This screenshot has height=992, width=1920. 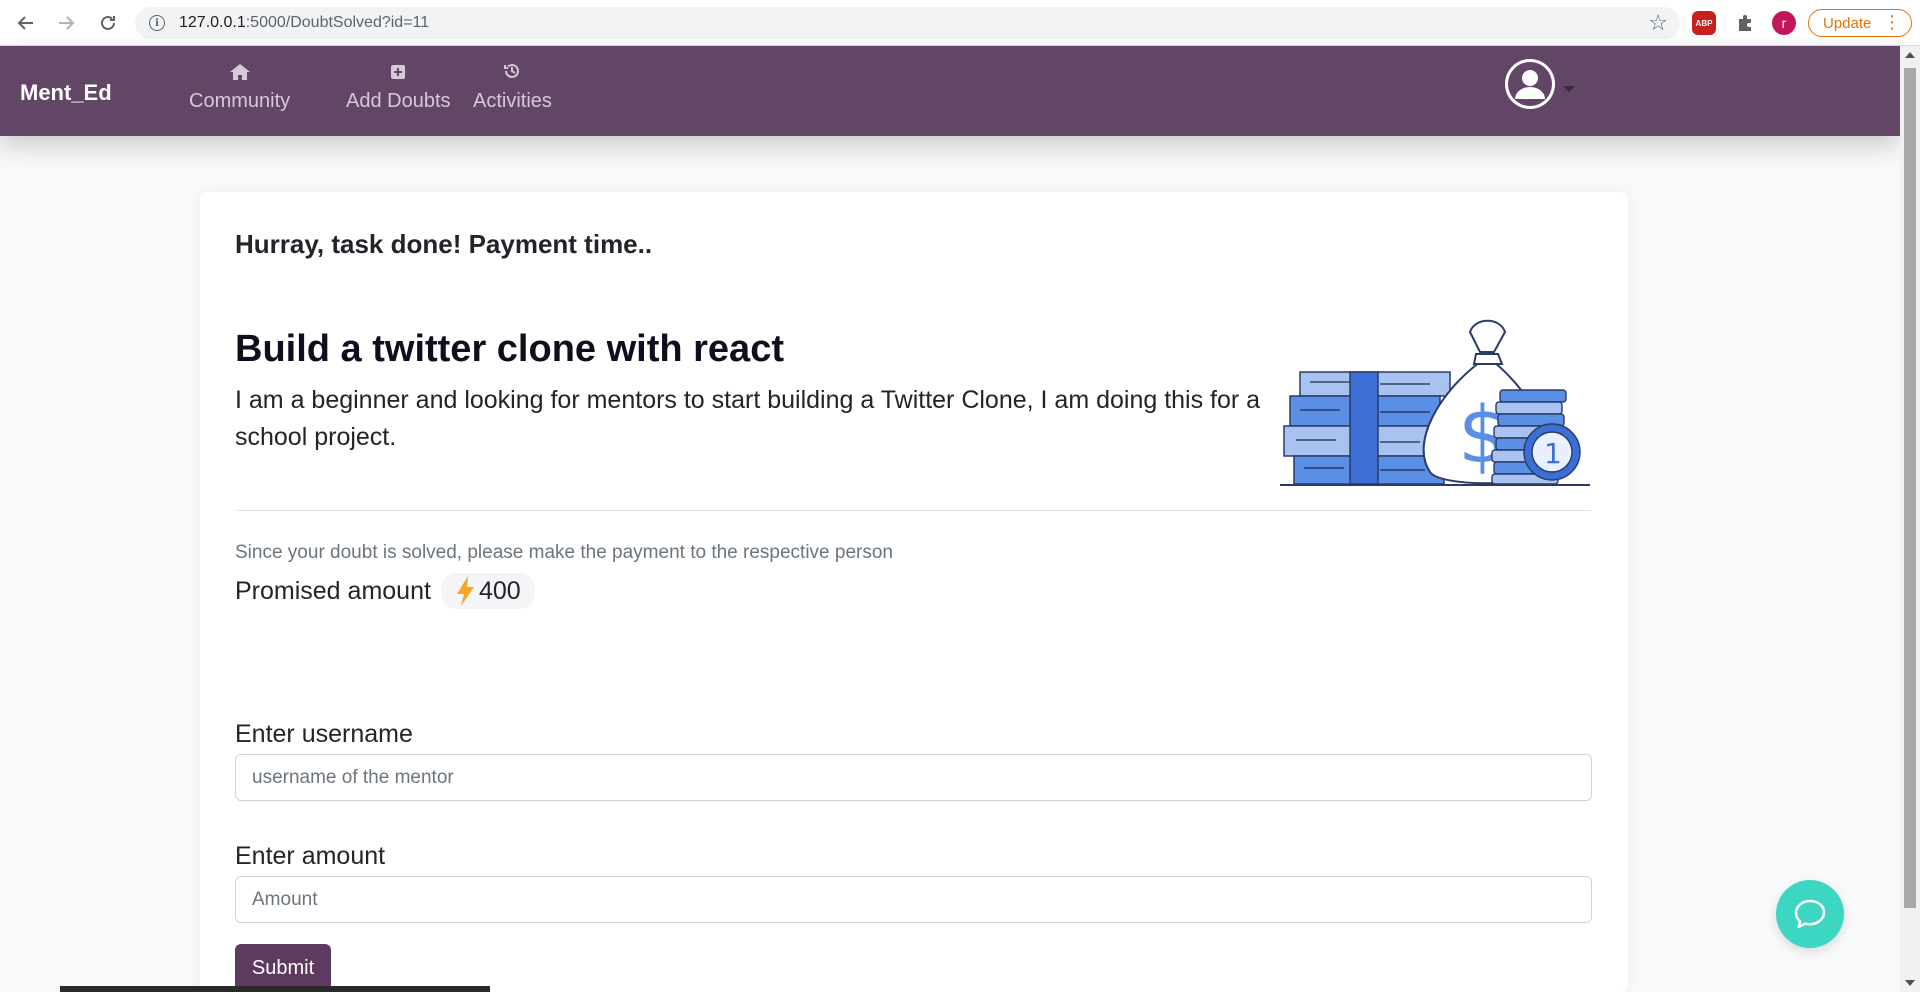 What do you see at coordinates (465, 591) in the screenshot?
I see `lightning-bolt-icon` at bounding box center [465, 591].